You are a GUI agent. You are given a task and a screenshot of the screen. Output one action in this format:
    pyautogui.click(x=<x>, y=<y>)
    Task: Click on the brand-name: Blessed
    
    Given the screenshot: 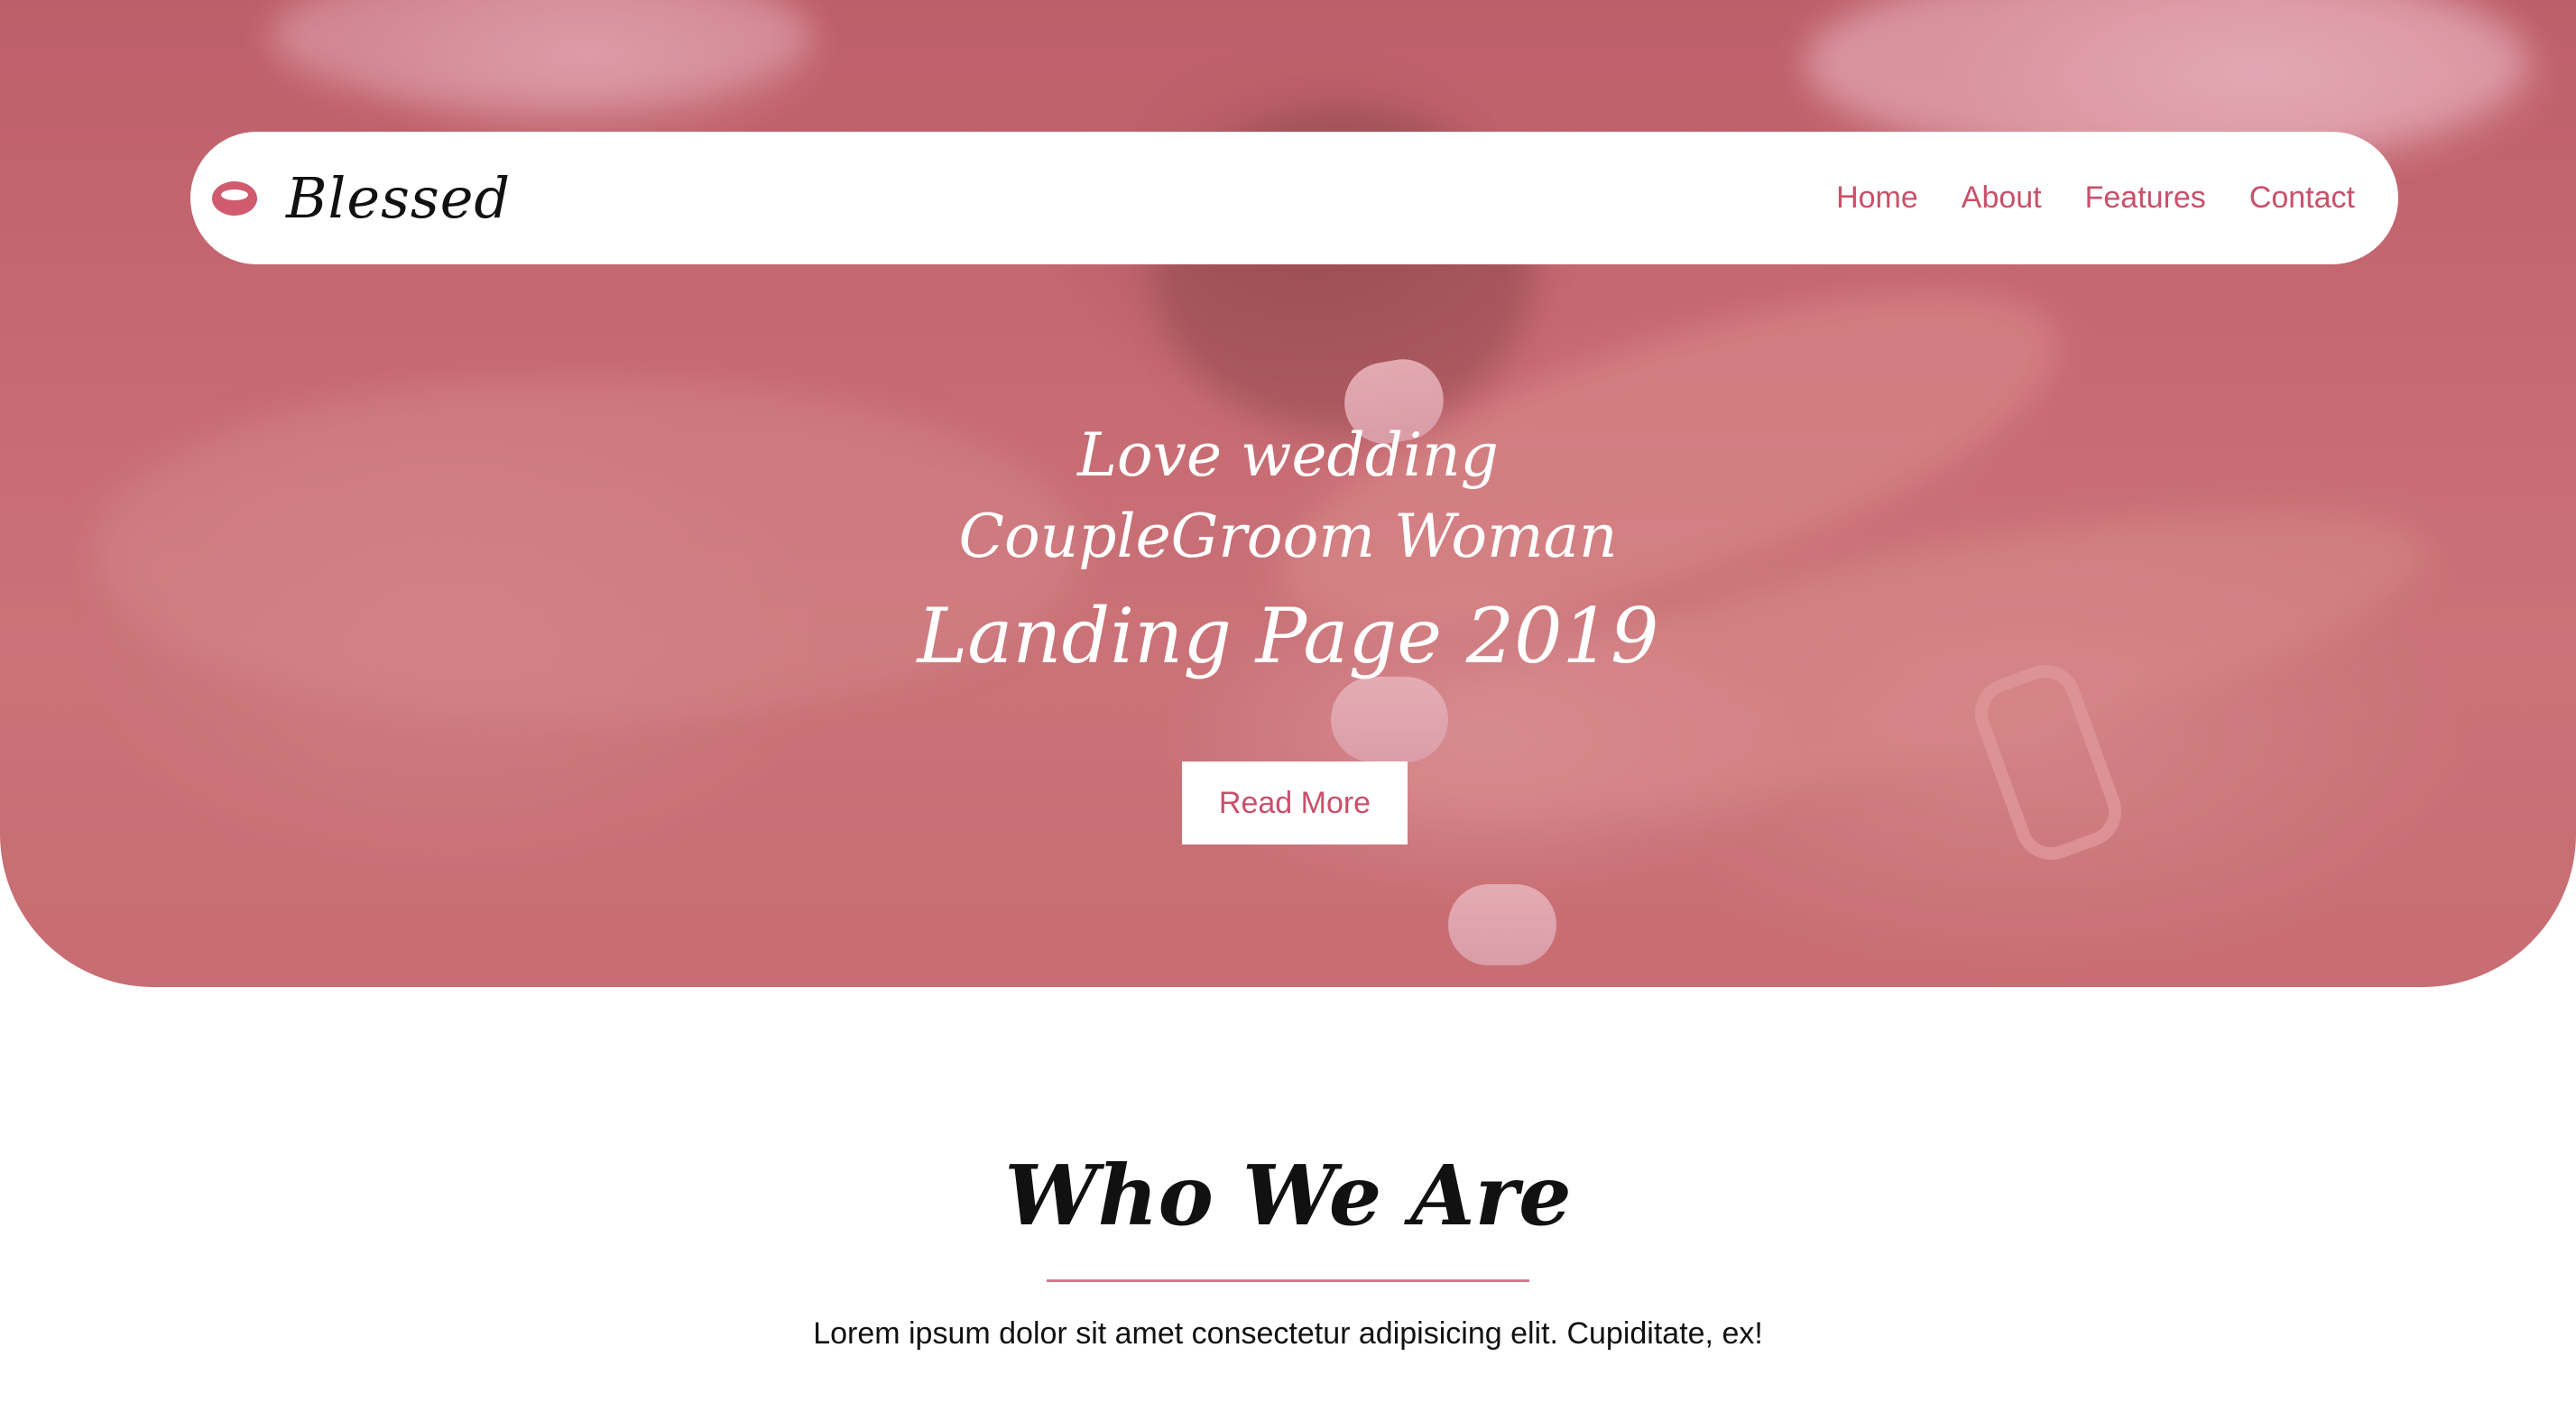 What is the action you would take?
    pyautogui.click(x=399, y=198)
    